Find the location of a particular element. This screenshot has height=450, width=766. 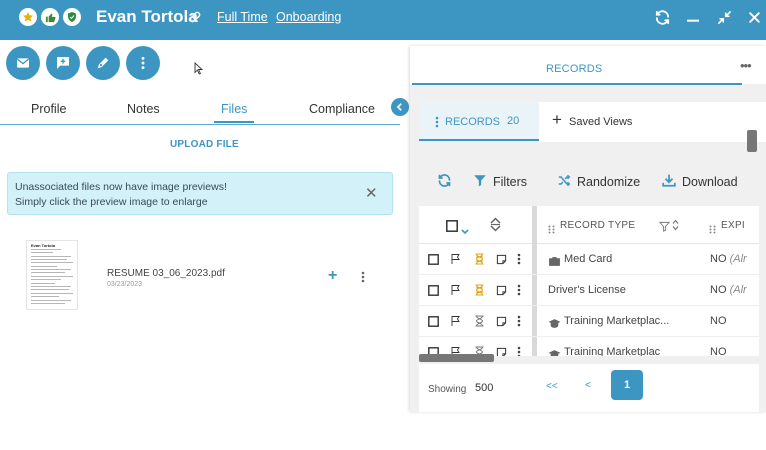

minimize-icon is located at coordinates (693, 17).